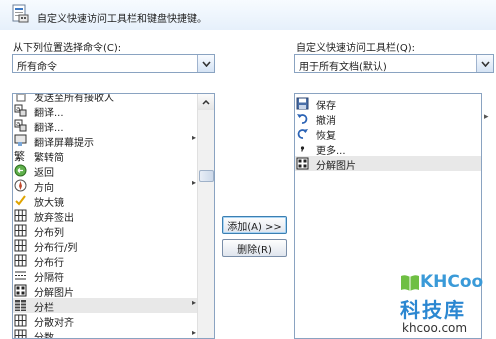 This screenshot has width=496, height=339. I want to click on toolbar-command-item-label: 撤消, so click(326, 121).